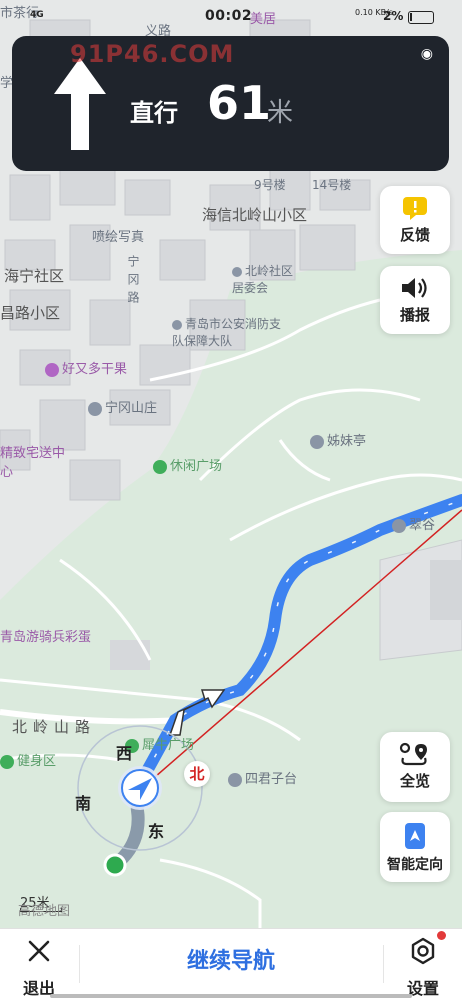 The height and width of the screenshot is (1000, 462). What do you see at coordinates (95, 408) in the screenshot?
I see `building-icon` at bounding box center [95, 408].